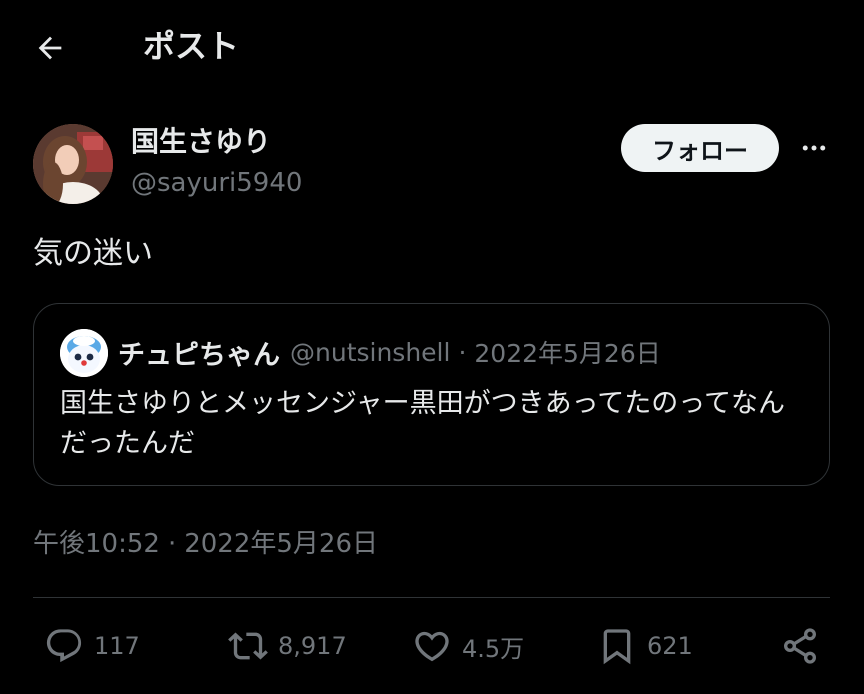  Describe the element at coordinates (117, 646) in the screenshot. I see `reply-count: 117` at that location.